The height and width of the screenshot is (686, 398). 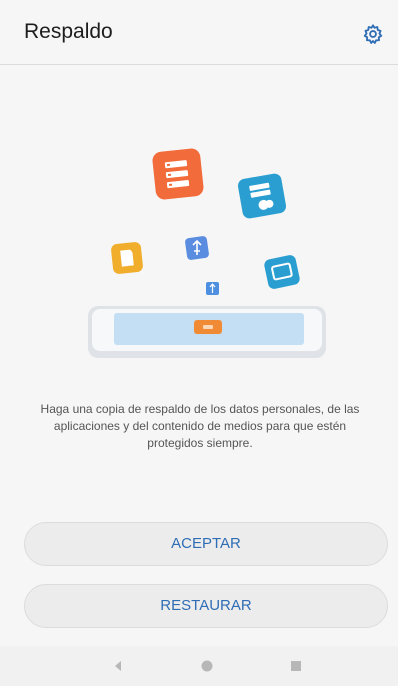 What do you see at coordinates (68, 31) in the screenshot?
I see `page-title: Respaldo` at bounding box center [68, 31].